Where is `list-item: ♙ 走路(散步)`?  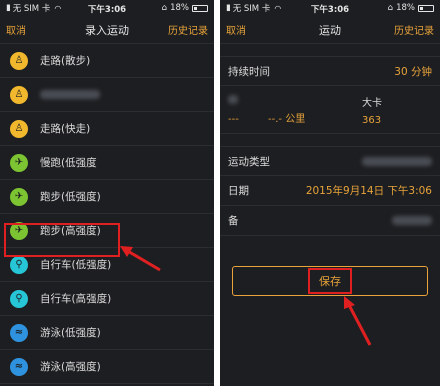
list-item: ♙ 走路(散步) is located at coordinates (107, 61).